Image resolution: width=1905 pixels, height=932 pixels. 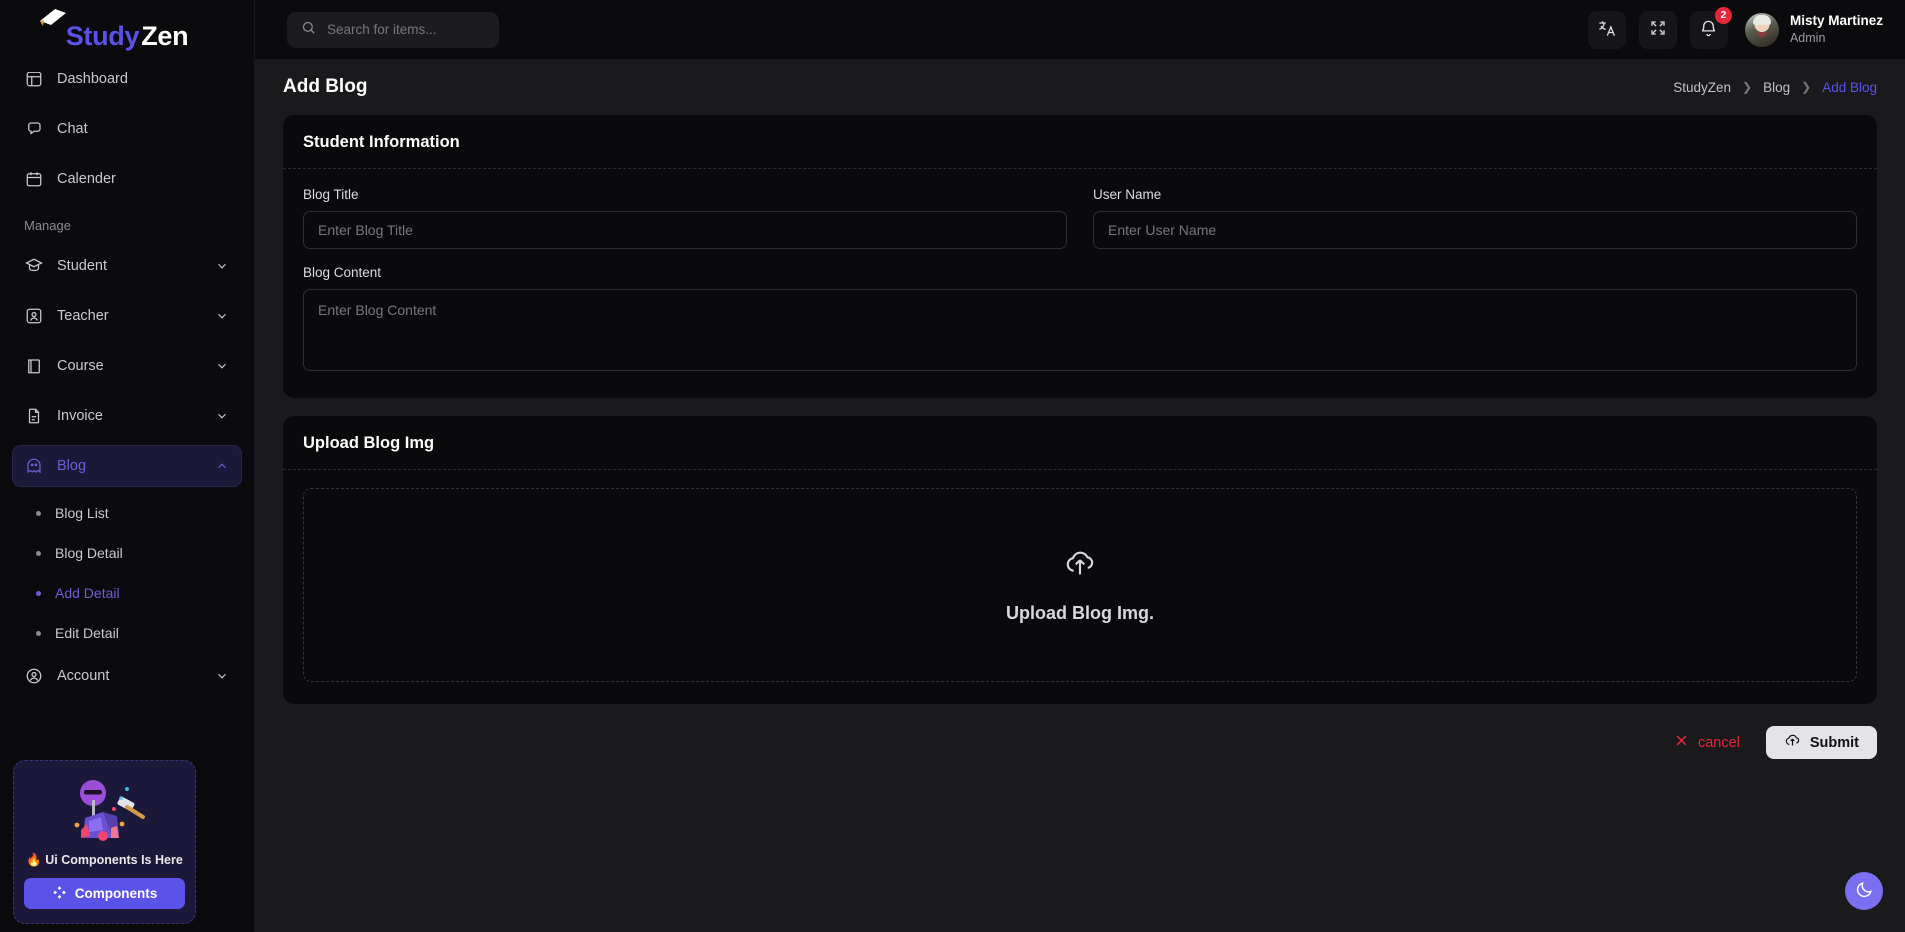 What do you see at coordinates (127, 416) in the screenshot?
I see `sidebar-item-invoice: Invoice` at bounding box center [127, 416].